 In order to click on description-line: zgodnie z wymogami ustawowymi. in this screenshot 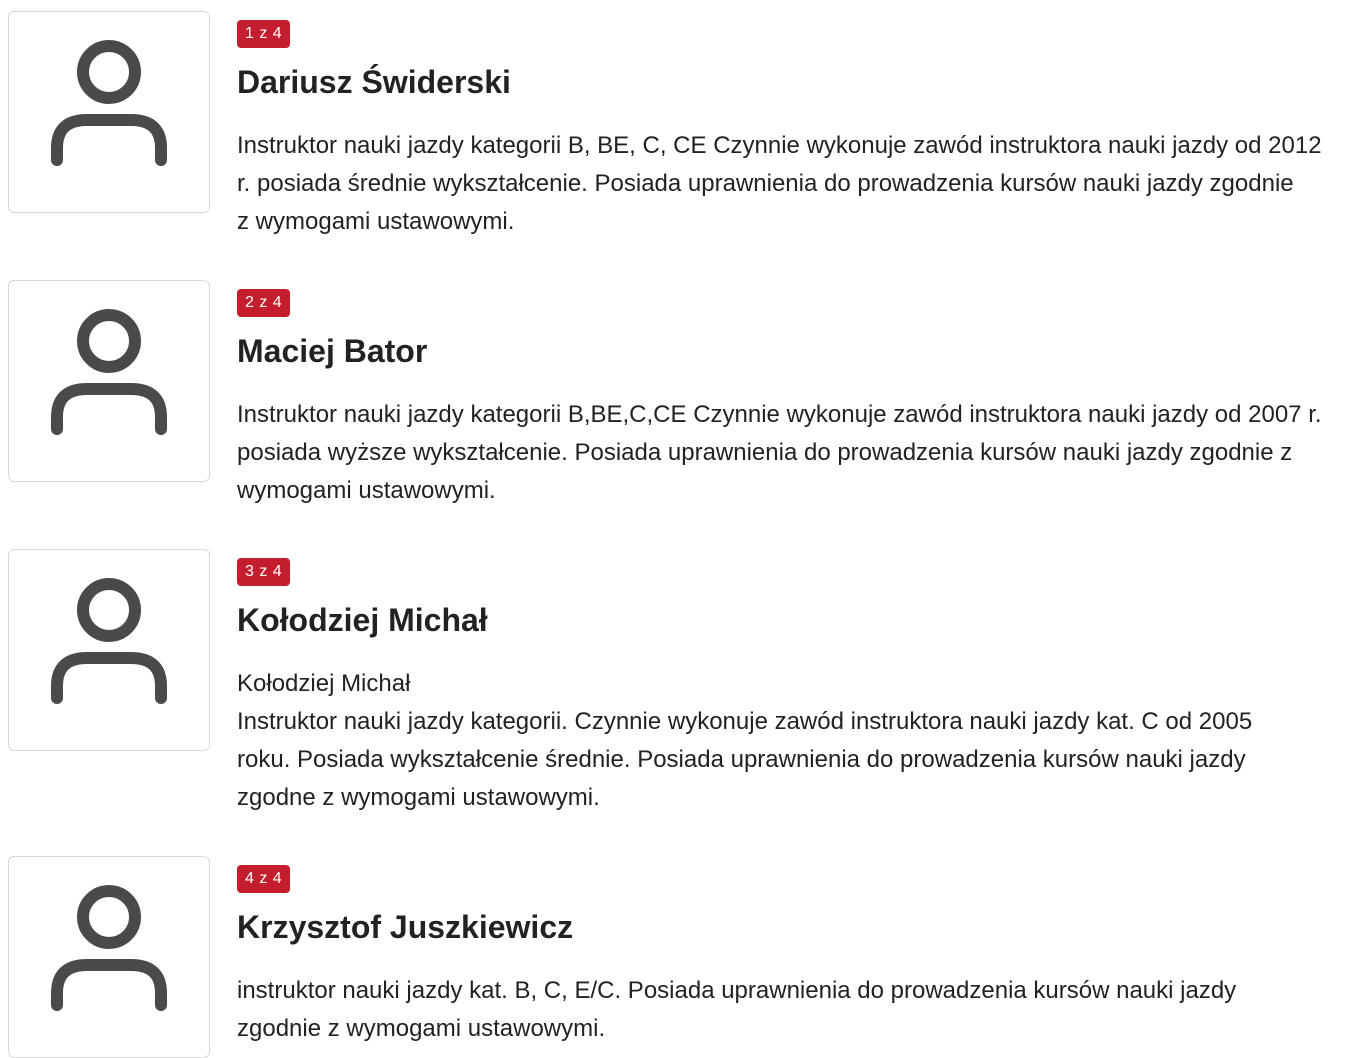, I will do `click(421, 1028)`.